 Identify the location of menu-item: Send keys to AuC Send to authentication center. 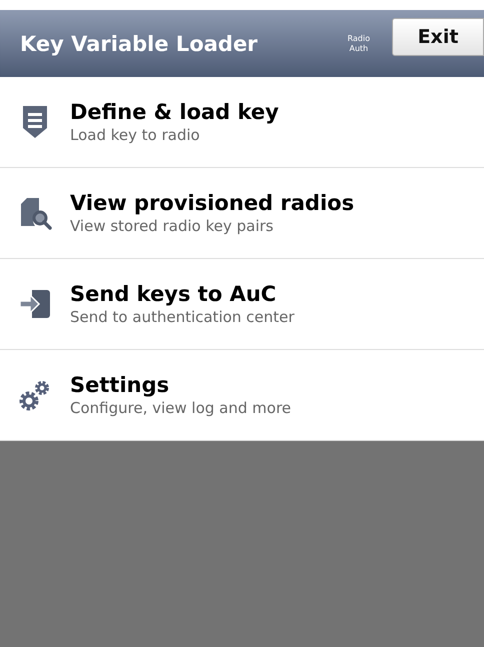
(242, 304).